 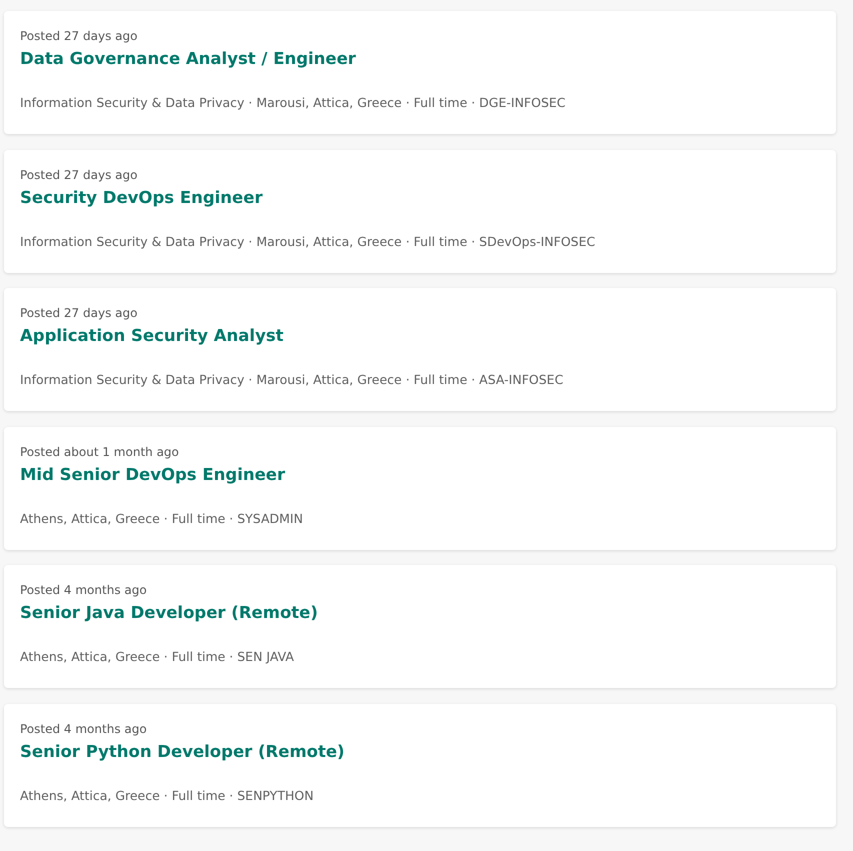 What do you see at coordinates (153, 475) in the screenshot?
I see `job-title-link: Mid Senior DevOps Engineer` at bounding box center [153, 475].